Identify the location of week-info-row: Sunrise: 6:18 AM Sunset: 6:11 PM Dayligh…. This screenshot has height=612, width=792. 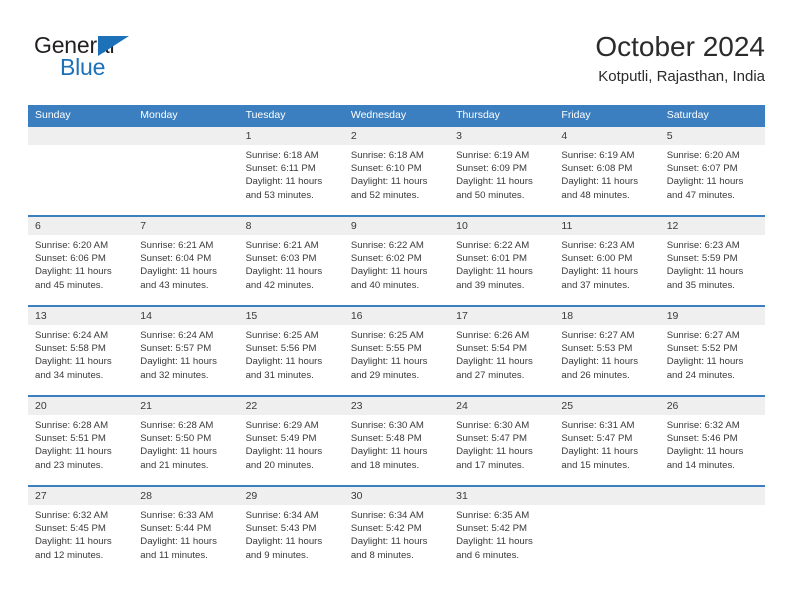
(396, 180).